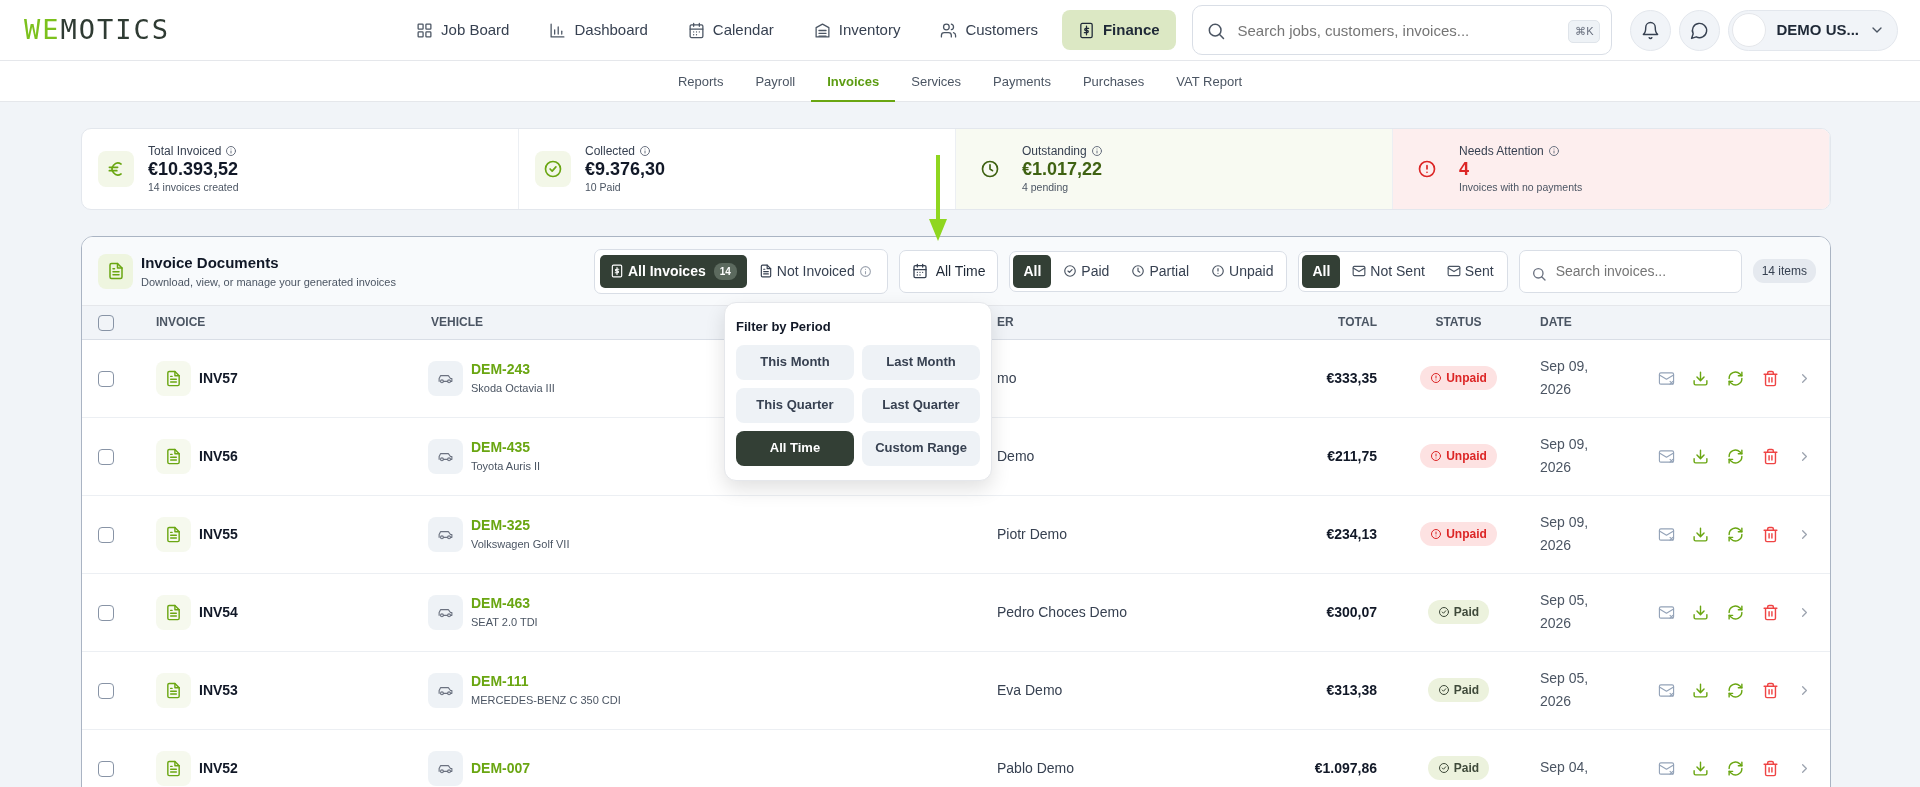 This screenshot has width=1920, height=787. I want to click on dropdown-title: Filter by Period, so click(784, 327).